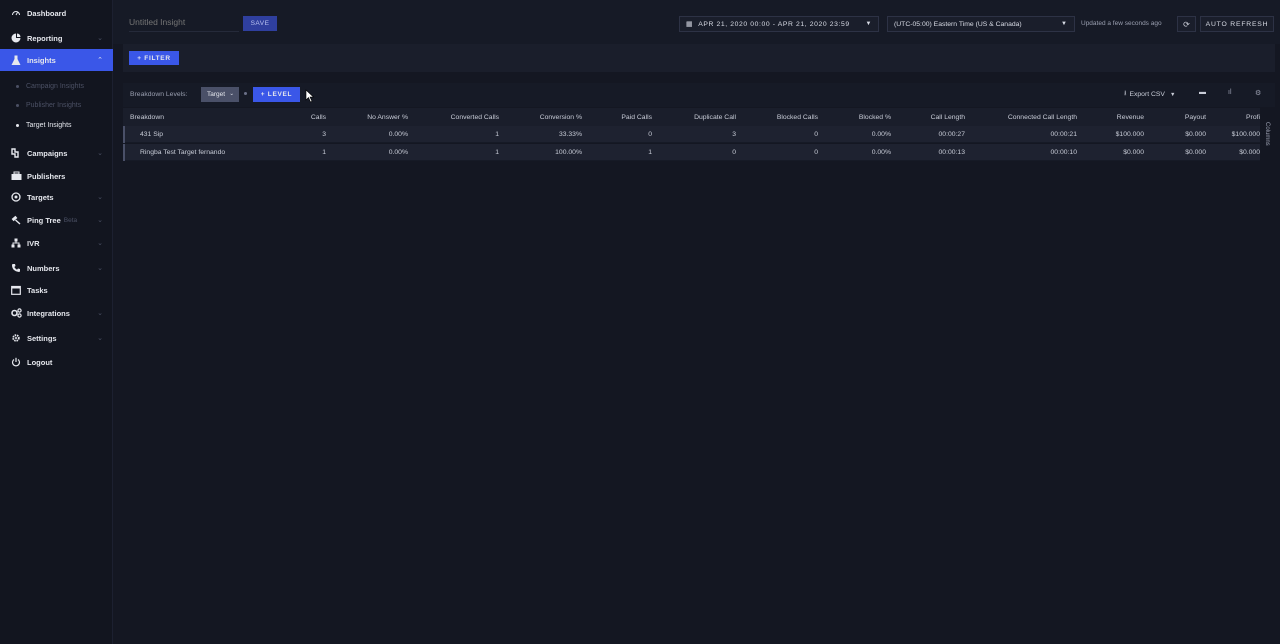 The image size is (1280, 644). I want to click on sidebar-item-tasks: Tasks, so click(56, 290).